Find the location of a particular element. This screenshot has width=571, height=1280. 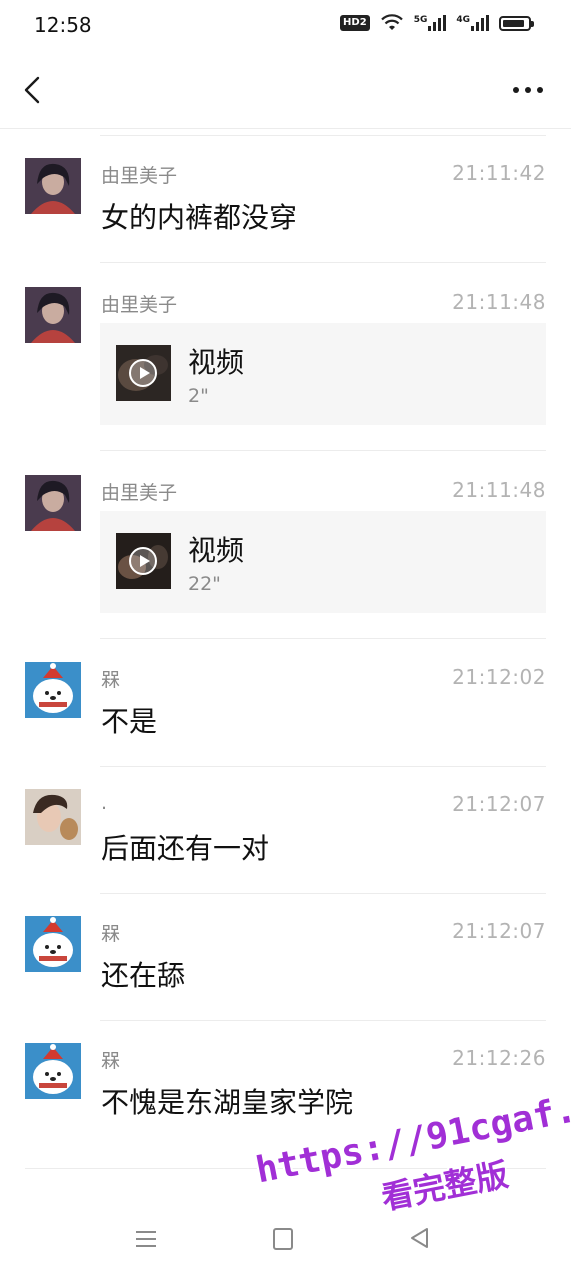

back-button is located at coordinates (33, 90).